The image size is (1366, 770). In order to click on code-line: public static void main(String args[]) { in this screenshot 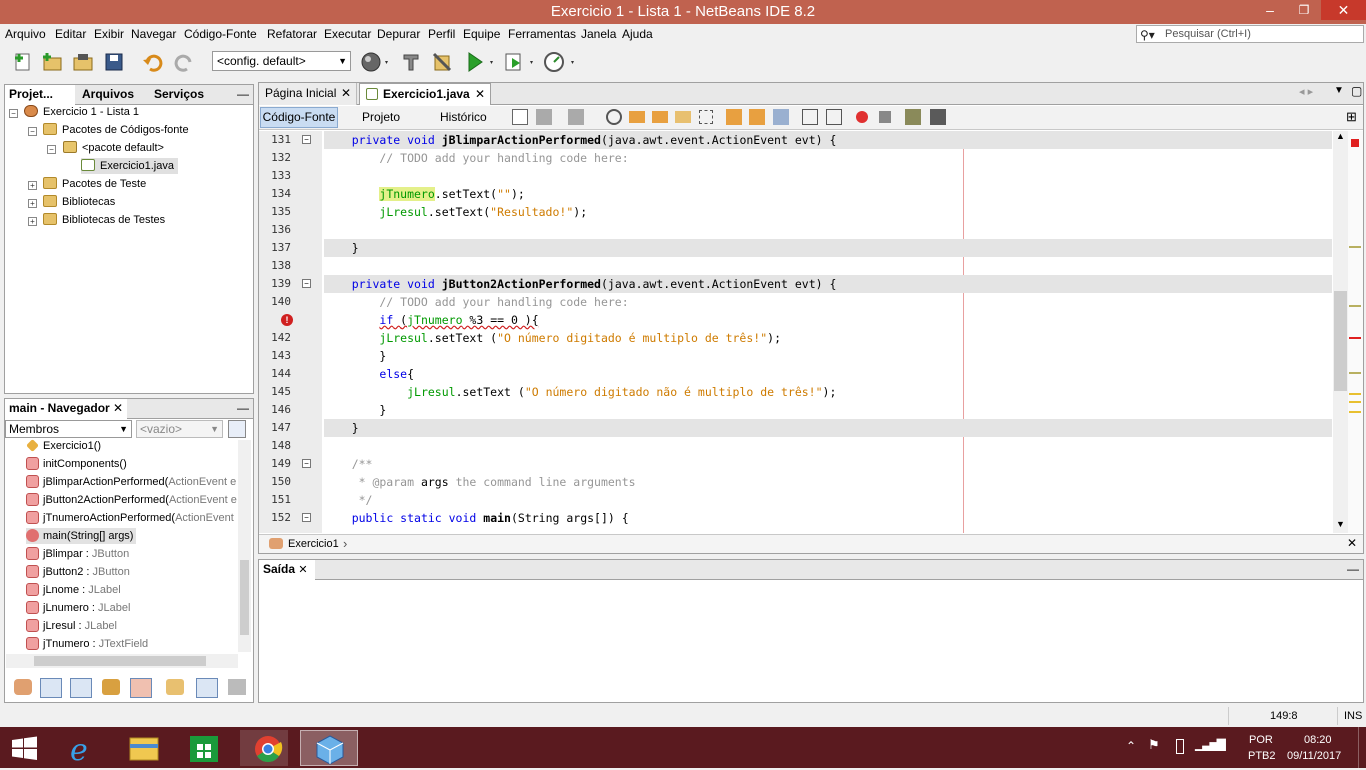, I will do `click(828, 518)`.